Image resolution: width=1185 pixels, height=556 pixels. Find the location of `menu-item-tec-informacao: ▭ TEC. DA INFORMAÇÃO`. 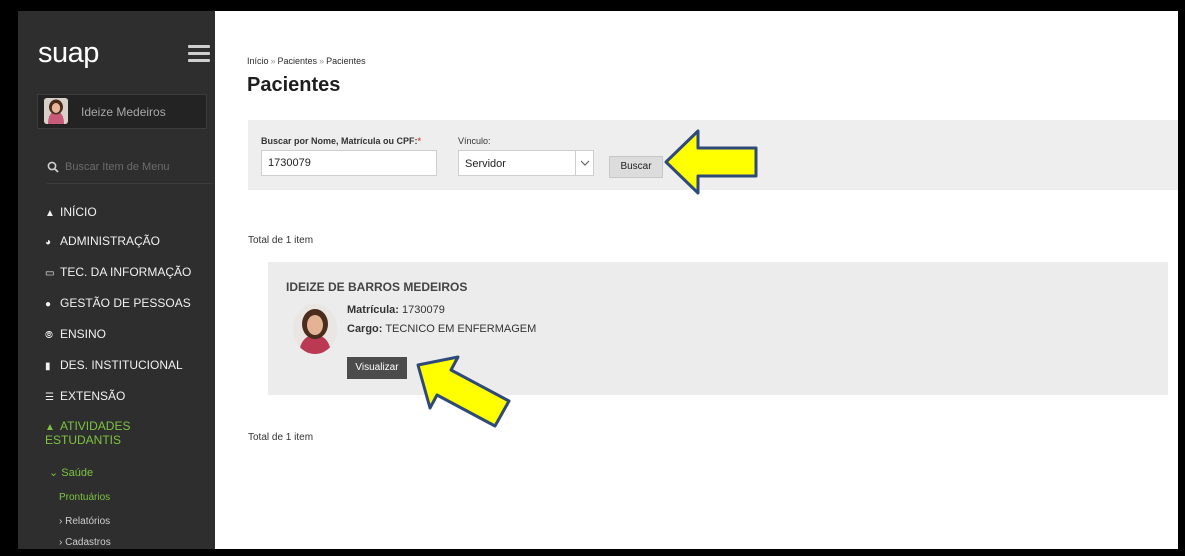

menu-item-tec-informacao: ▭ TEC. DA INFORMAÇÃO is located at coordinates (118, 272).